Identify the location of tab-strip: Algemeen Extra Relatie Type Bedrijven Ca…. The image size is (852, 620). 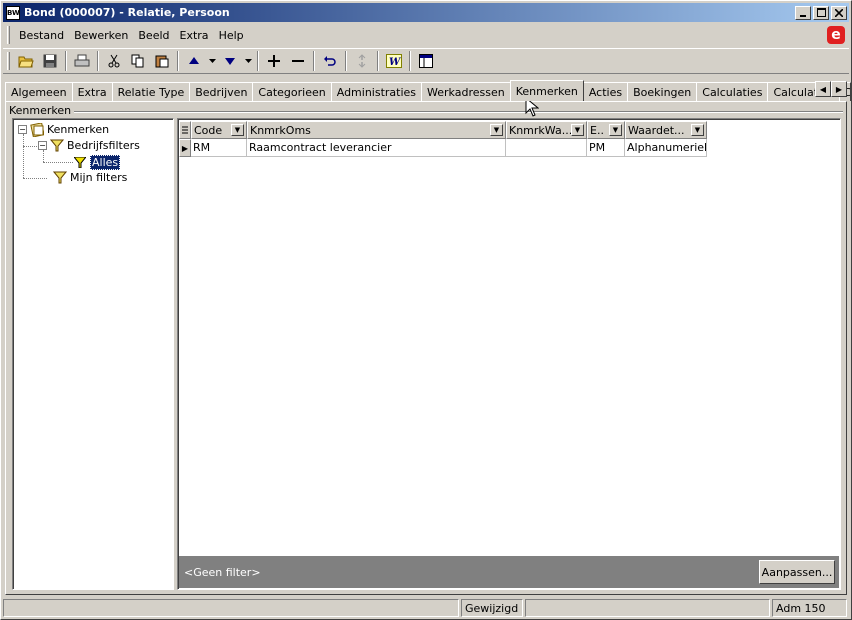
(428, 90).